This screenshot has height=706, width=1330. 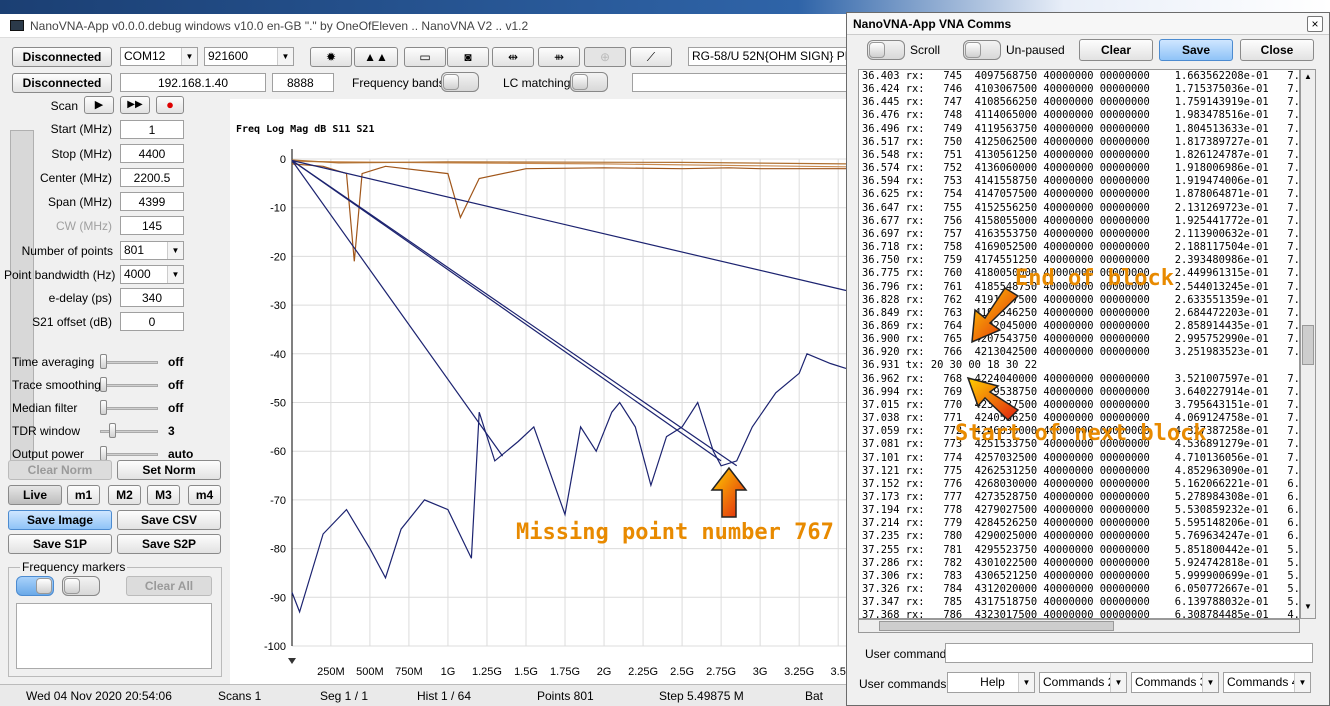 What do you see at coordinates (993, 399) in the screenshot?
I see `arrow-start-next-icon` at bounding box center [993, 399].